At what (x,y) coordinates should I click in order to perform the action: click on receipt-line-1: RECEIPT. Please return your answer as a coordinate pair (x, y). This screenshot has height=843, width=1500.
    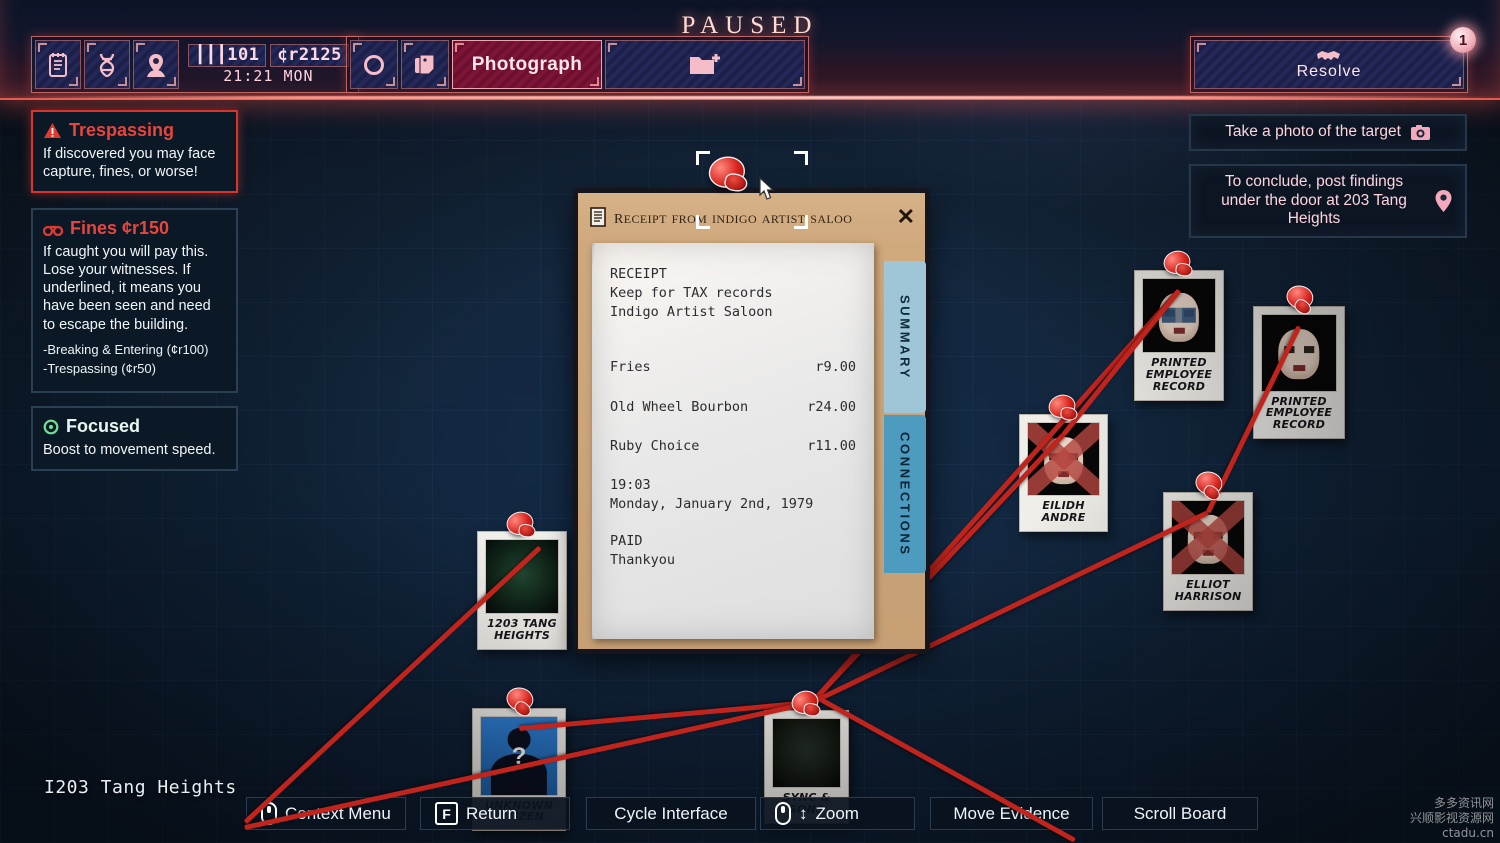
    Looking at the image, I should click on (638, 274).